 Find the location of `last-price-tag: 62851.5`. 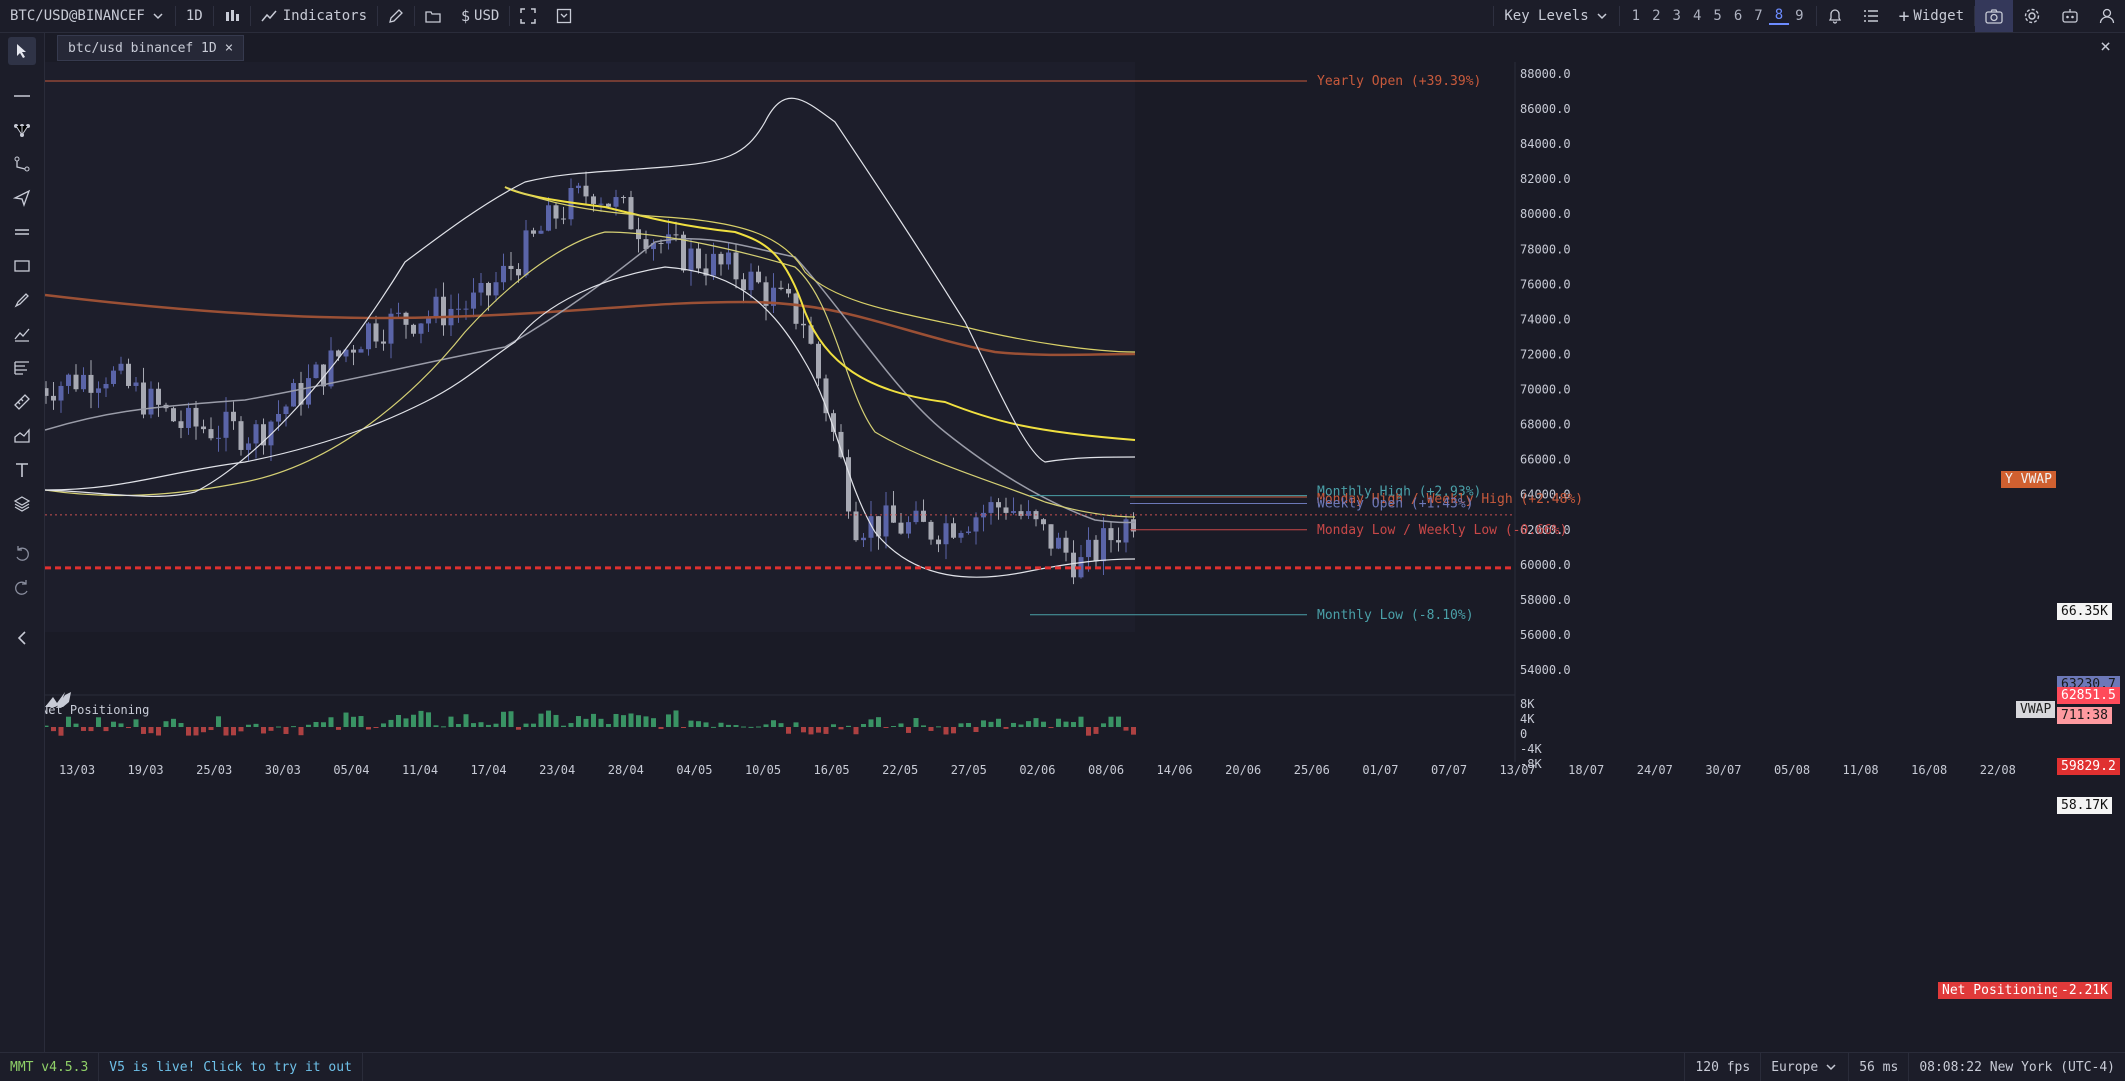

last-price-tag: 62851.5 is located at coordinates (2088, 695).